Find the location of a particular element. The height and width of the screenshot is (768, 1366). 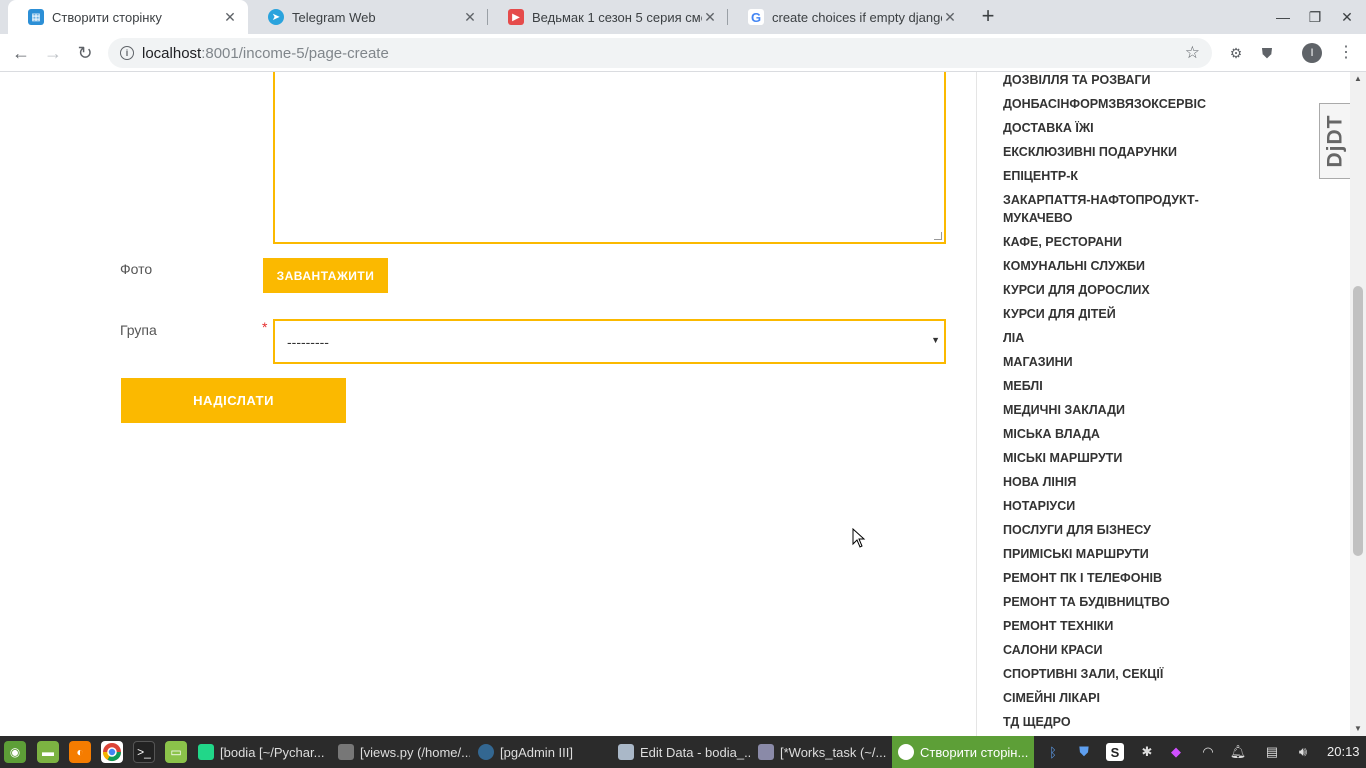

category-link: РЕМОНТ ТА БУДІВНИЦТВО is located at coordinates (1103, 602).